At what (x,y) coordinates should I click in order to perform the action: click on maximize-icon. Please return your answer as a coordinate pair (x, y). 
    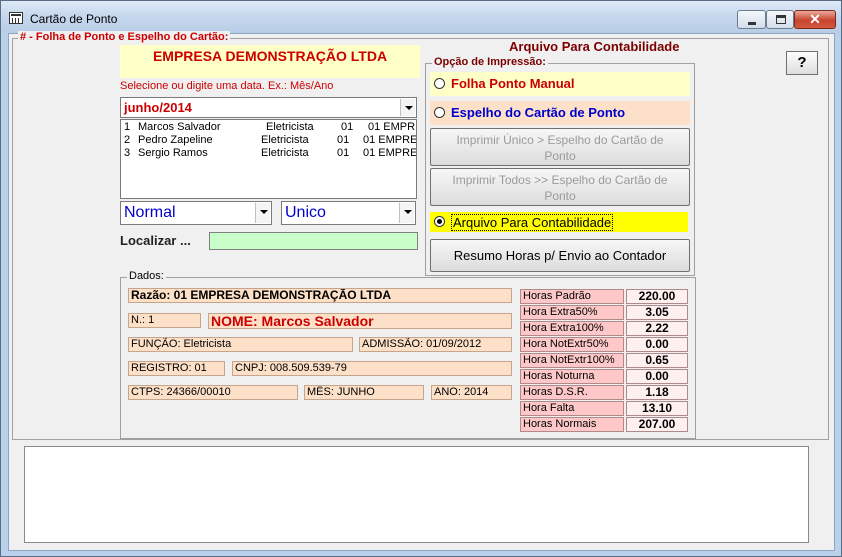
    Looking at the image, I should click on (781, 19).